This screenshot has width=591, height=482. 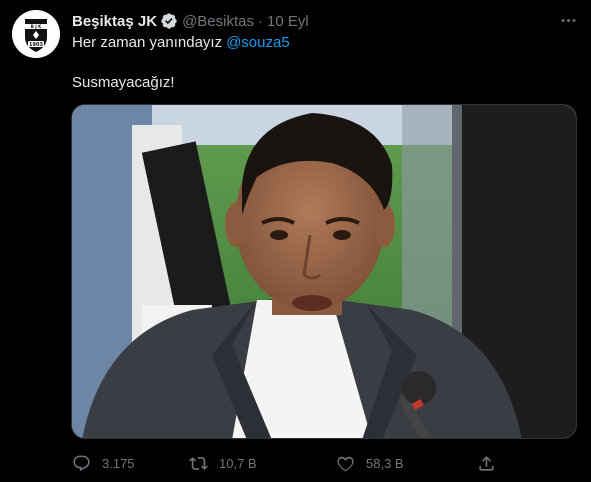 I want to click on retweet-button: 10,7 B, so click(x=223, y=463).